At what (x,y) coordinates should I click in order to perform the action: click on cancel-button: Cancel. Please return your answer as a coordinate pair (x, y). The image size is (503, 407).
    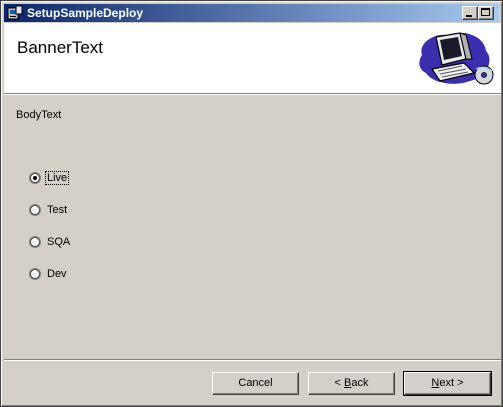
    Looking at the image, I should click on (255, 383).